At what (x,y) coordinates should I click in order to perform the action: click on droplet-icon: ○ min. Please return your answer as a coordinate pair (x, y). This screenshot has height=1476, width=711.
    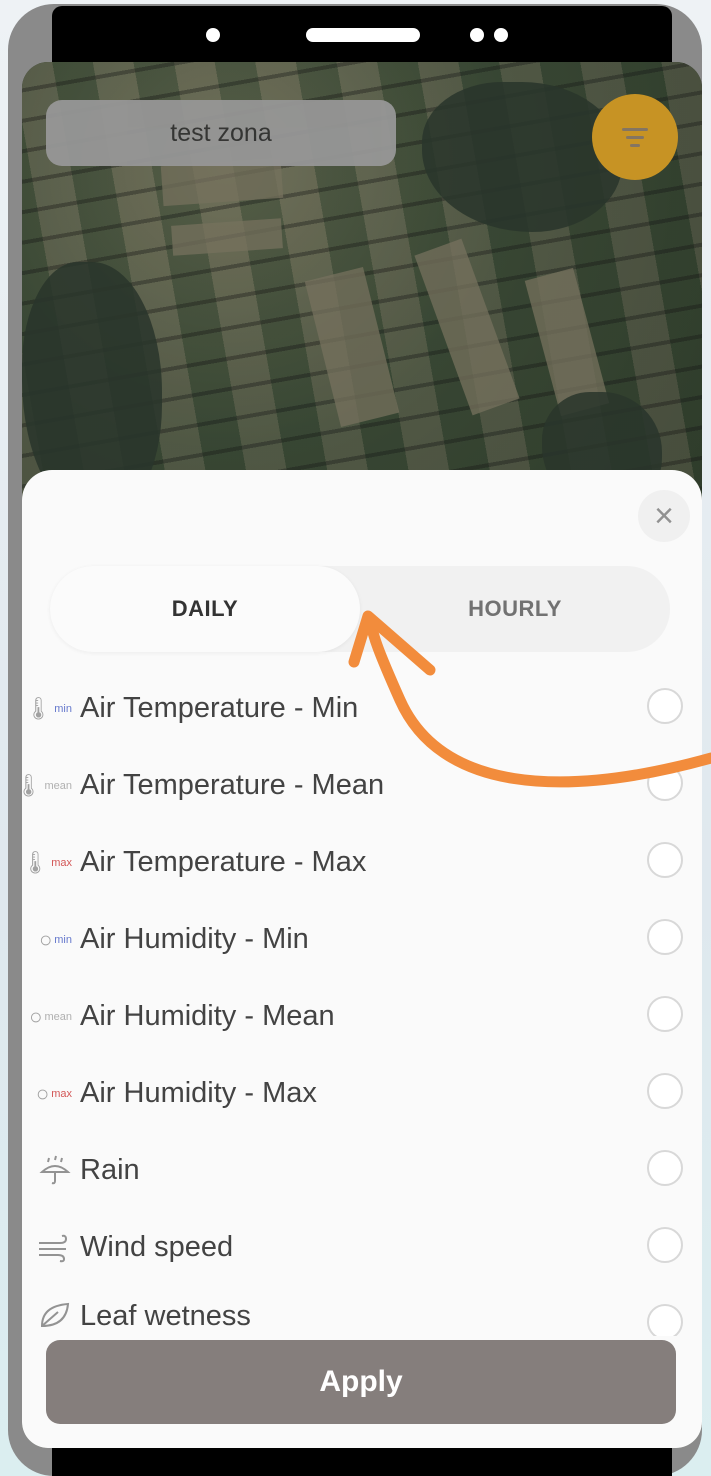
    Looking at the image, I should click on (55, 939).